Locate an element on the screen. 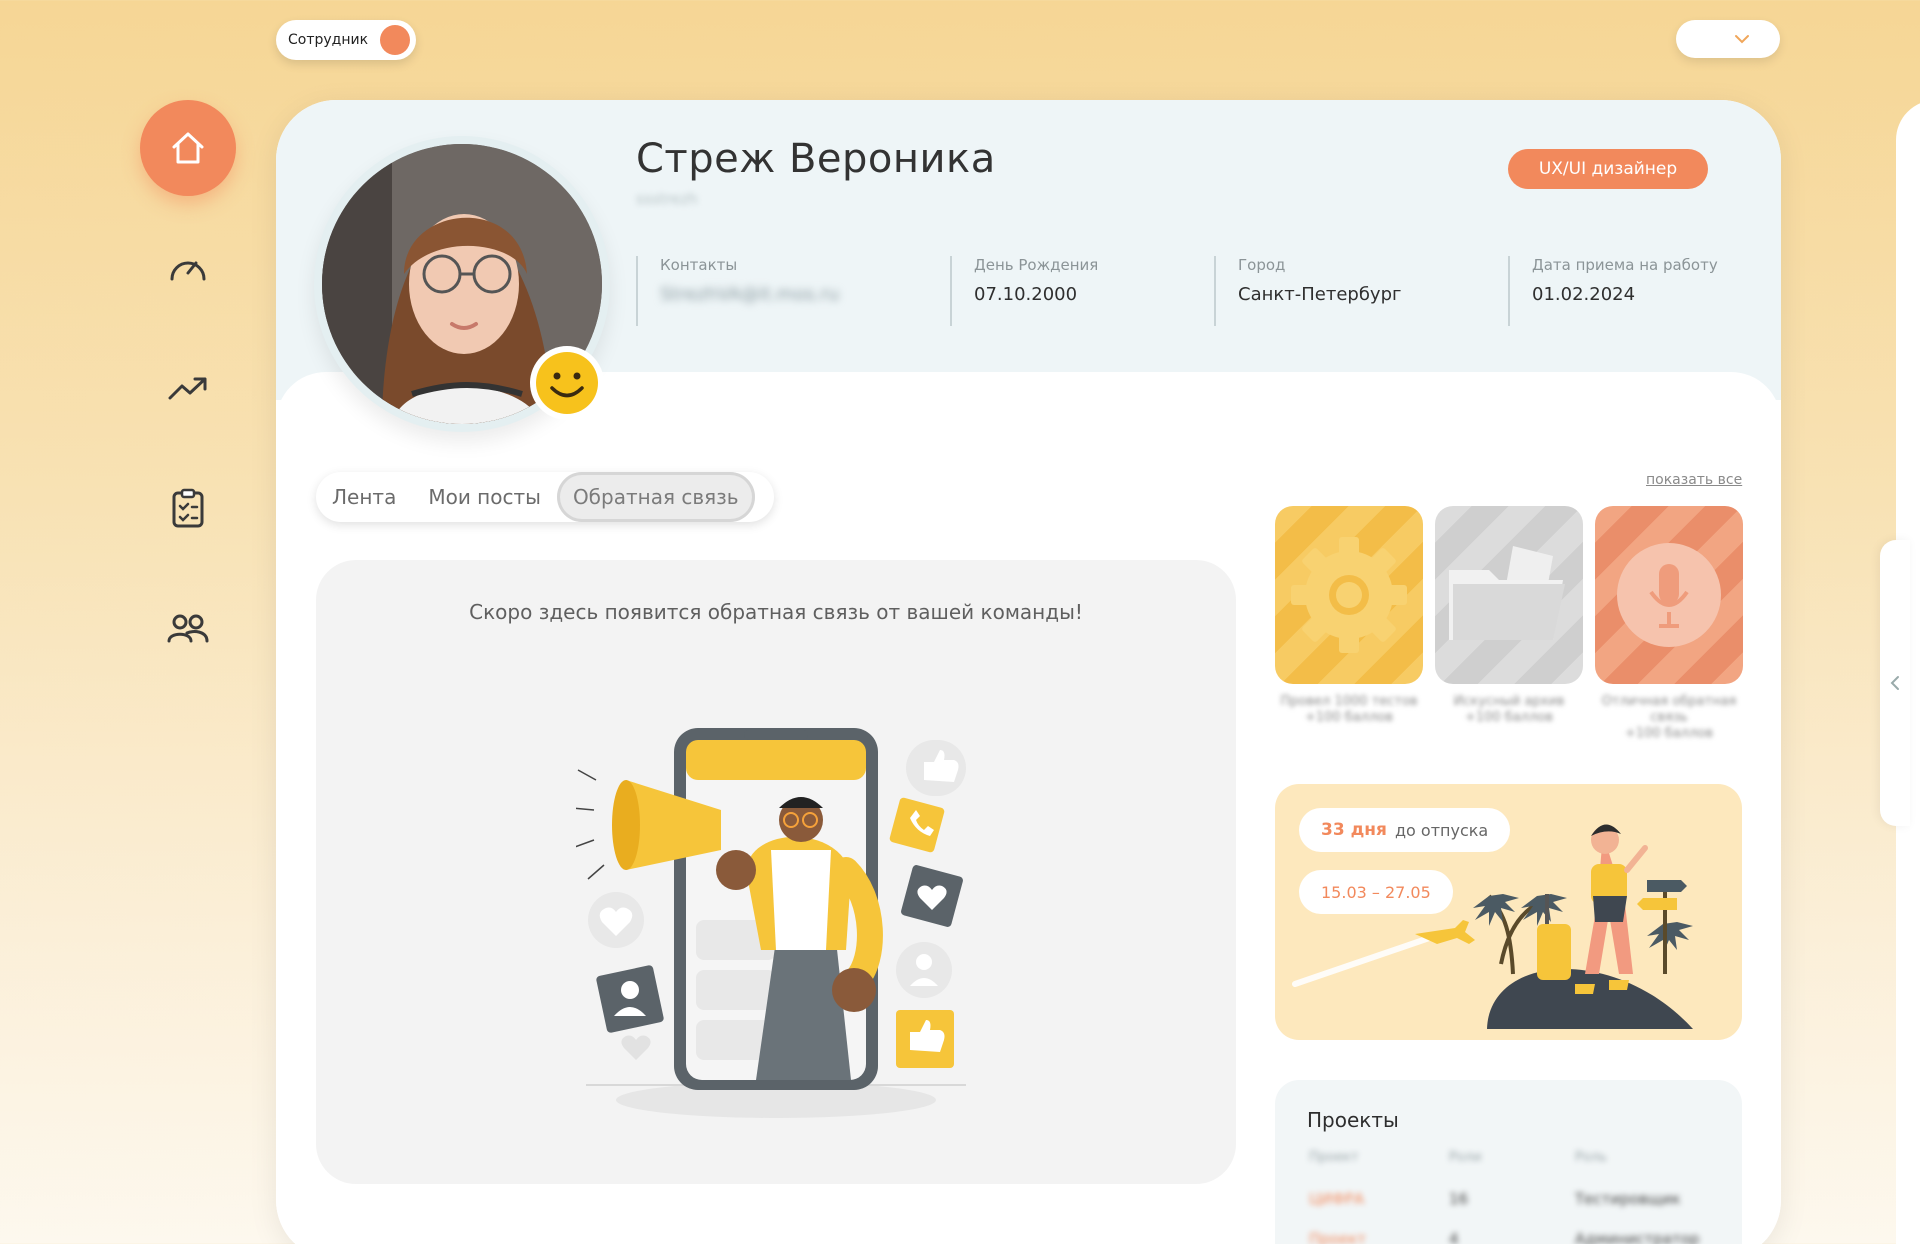  projects-title: Проекты is located at coordinates (1353, 1120).